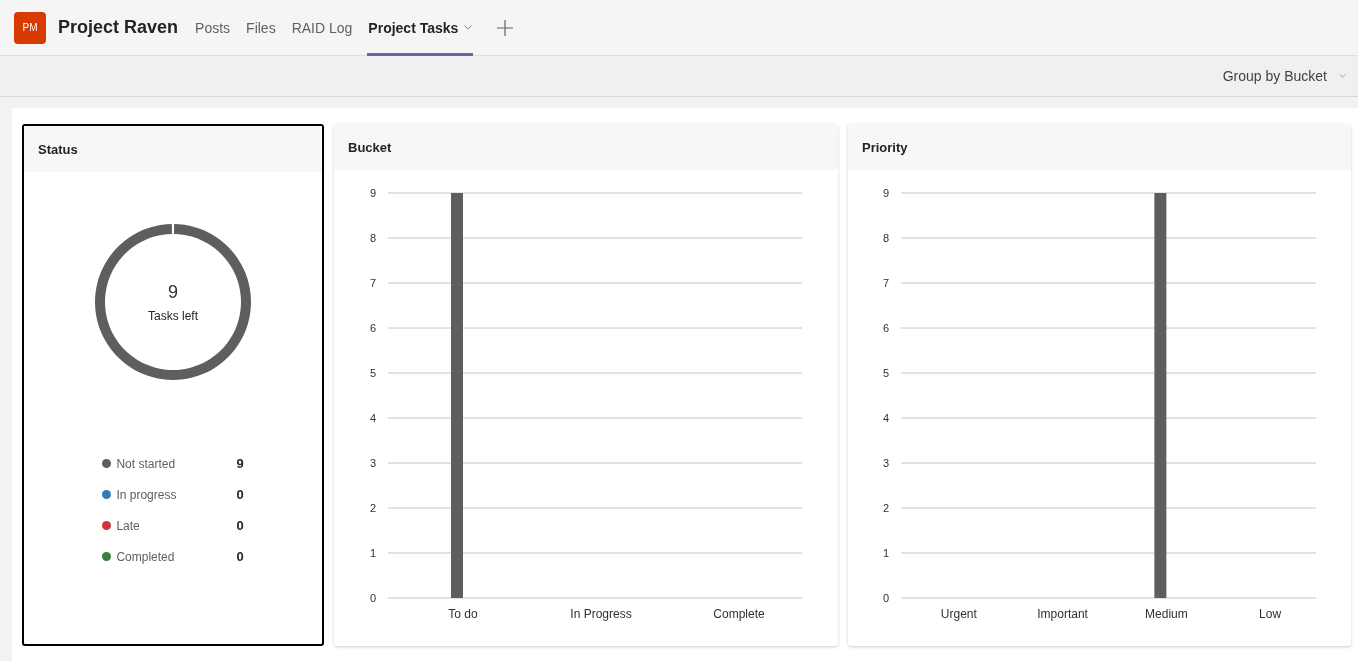 This screenshot has height=661, width=1358. I want to click on card-title: Priority, so click(1099, 147).